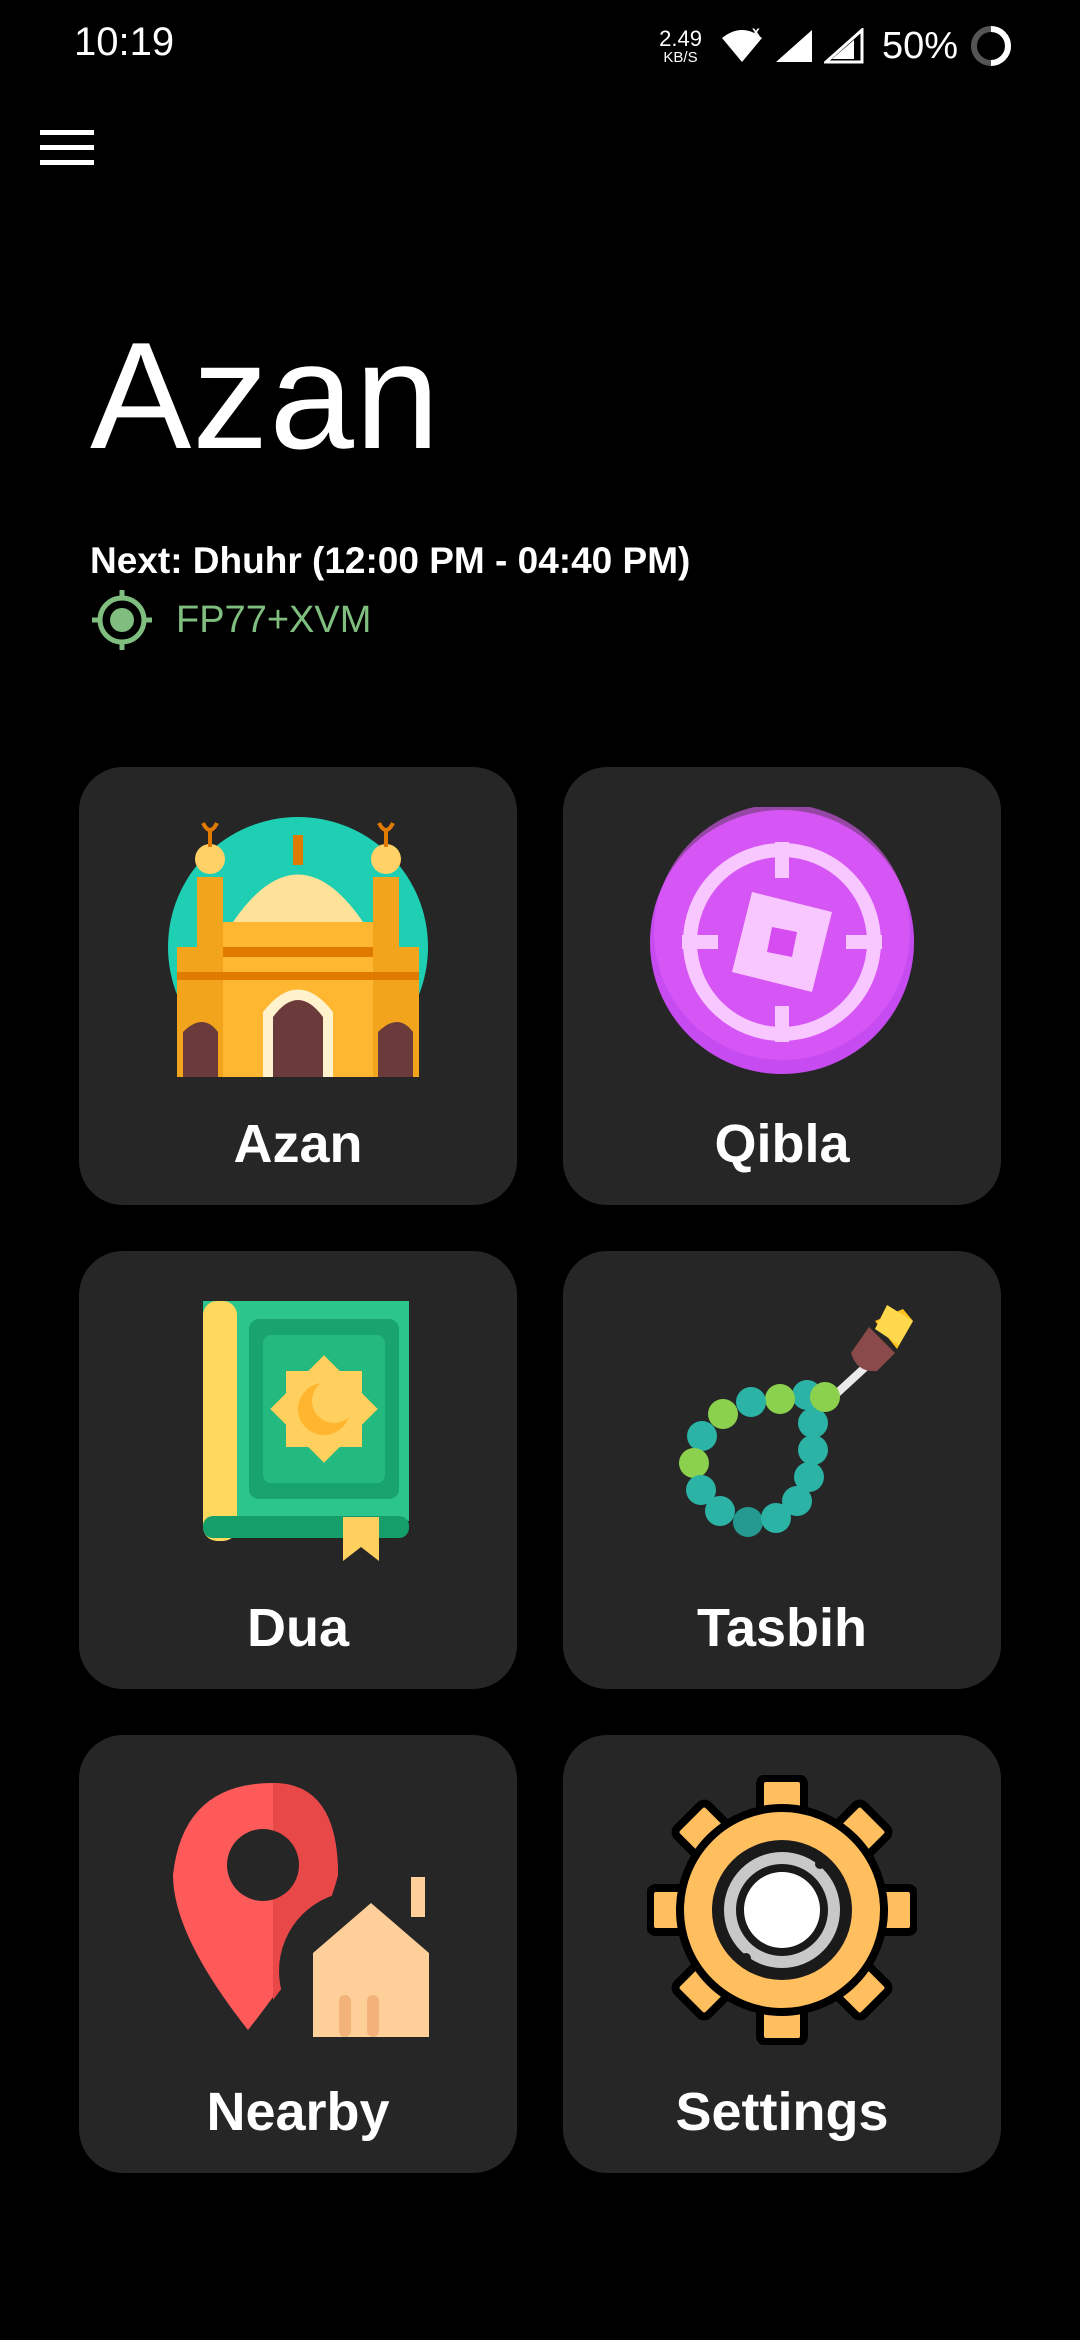 The image size is (1080, 2340). Describe the element at coordinates (756, 33) in the screenshot. I see `svg-text: x` at that location.